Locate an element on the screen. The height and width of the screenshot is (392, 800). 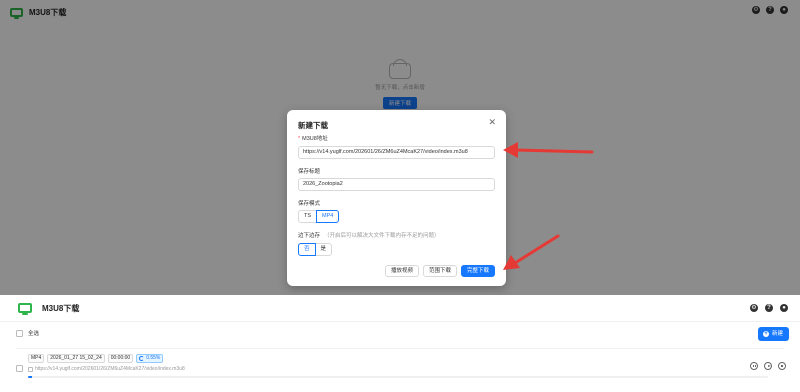
stream-option-yes: 是 is located at coordinates (323, 249).